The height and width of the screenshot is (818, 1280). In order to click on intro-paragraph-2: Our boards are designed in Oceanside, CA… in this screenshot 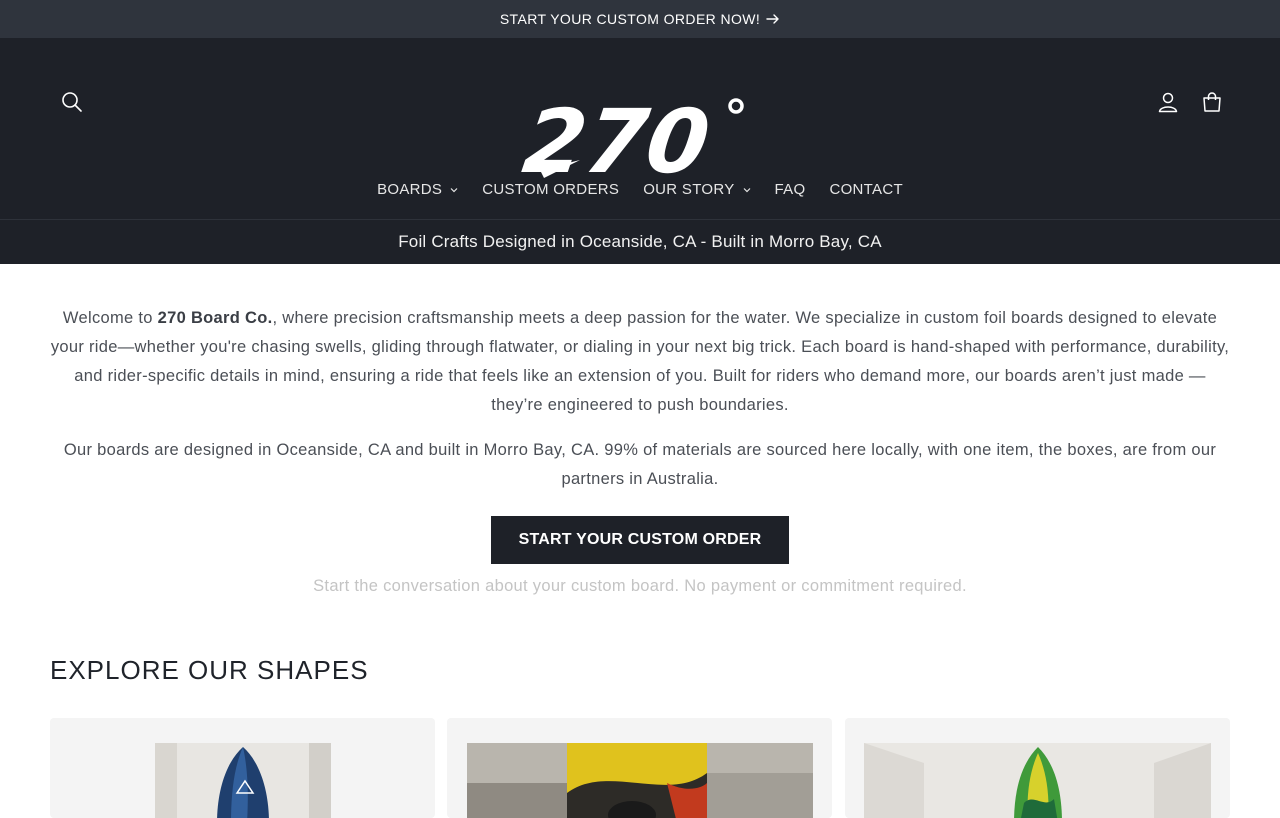, I will do `click(640, 464)`.